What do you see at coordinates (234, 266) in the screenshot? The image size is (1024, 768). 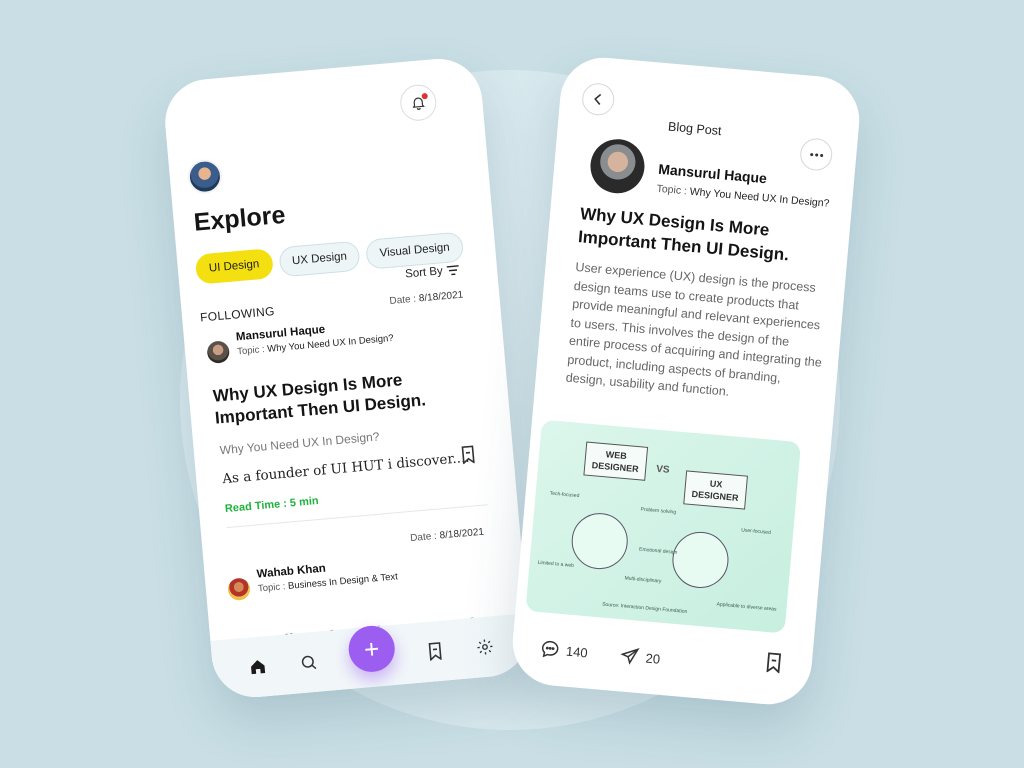 I see `chip-ui-design: UI Design` at bounding box center [234, 266].